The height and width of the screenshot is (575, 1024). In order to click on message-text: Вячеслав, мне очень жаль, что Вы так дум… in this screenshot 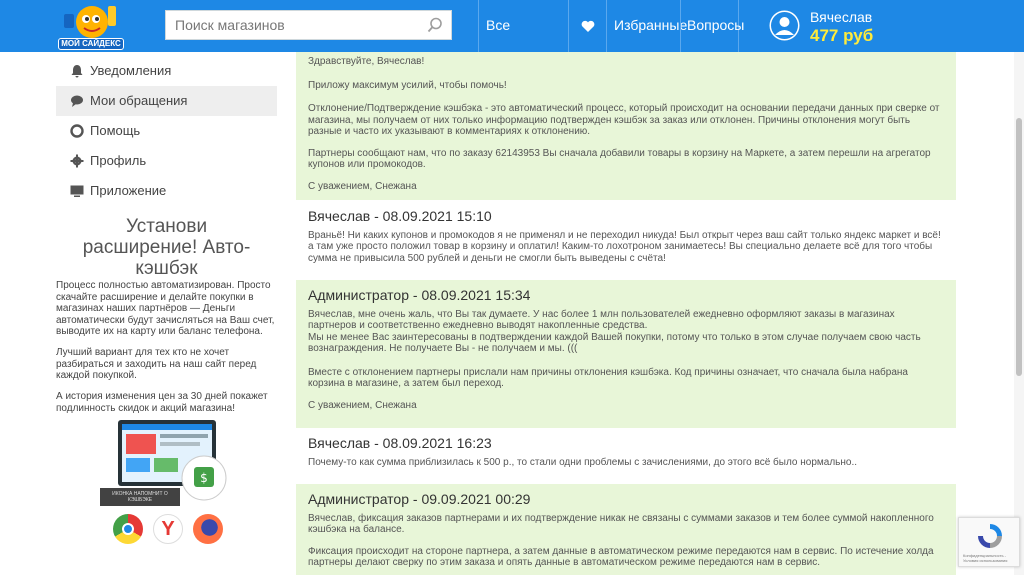, I will do `click(626, 332)`.